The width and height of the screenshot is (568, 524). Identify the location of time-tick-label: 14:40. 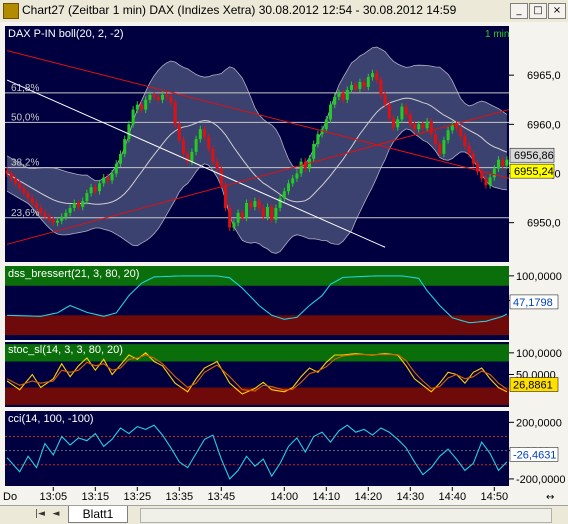
(453, 497).